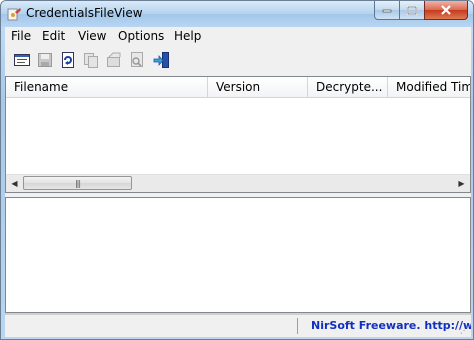 The width and height of the screenshot is (474, 340). Describe the element at coordinates (429, 87) in the screenshot. I see `column-header-modified-time: Modified Time` at that location.